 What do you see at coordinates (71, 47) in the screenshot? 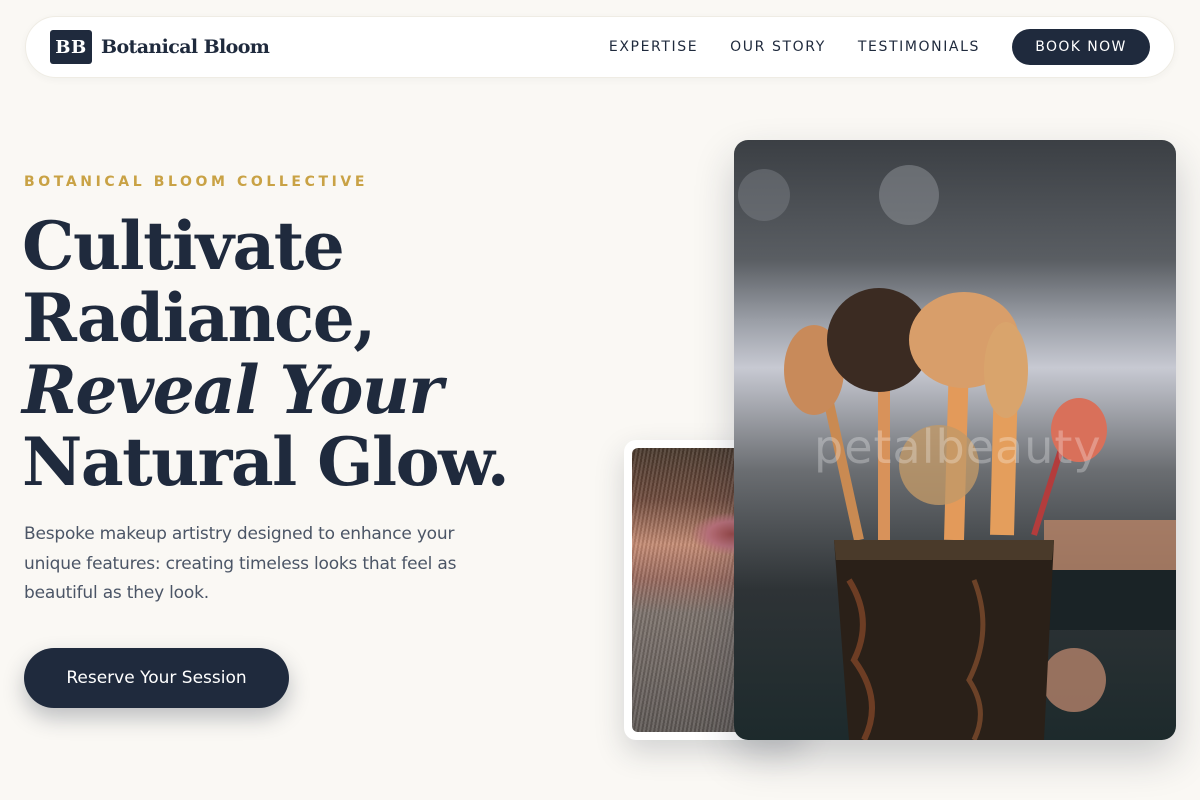
I see `brand-monogram: BB` at bounding box center [71, 47].